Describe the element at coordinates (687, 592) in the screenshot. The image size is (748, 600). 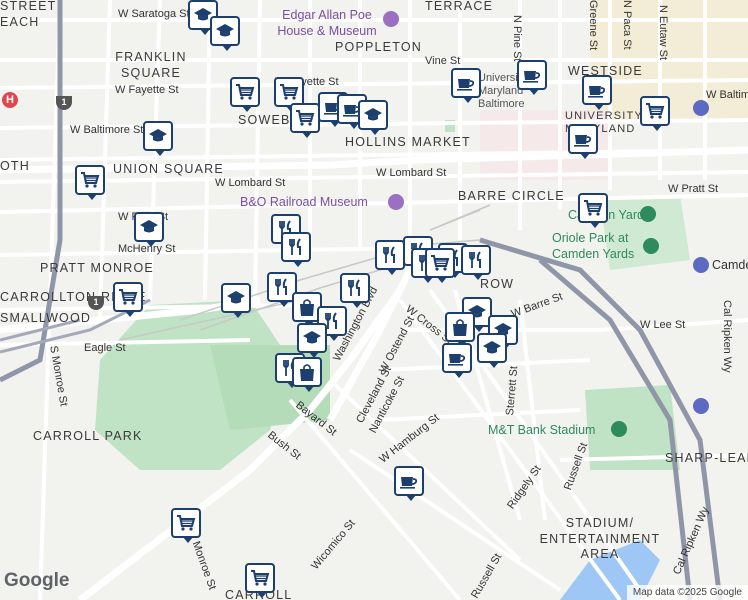
I see `map-attribution: Map data ©2025 Google` at that location.